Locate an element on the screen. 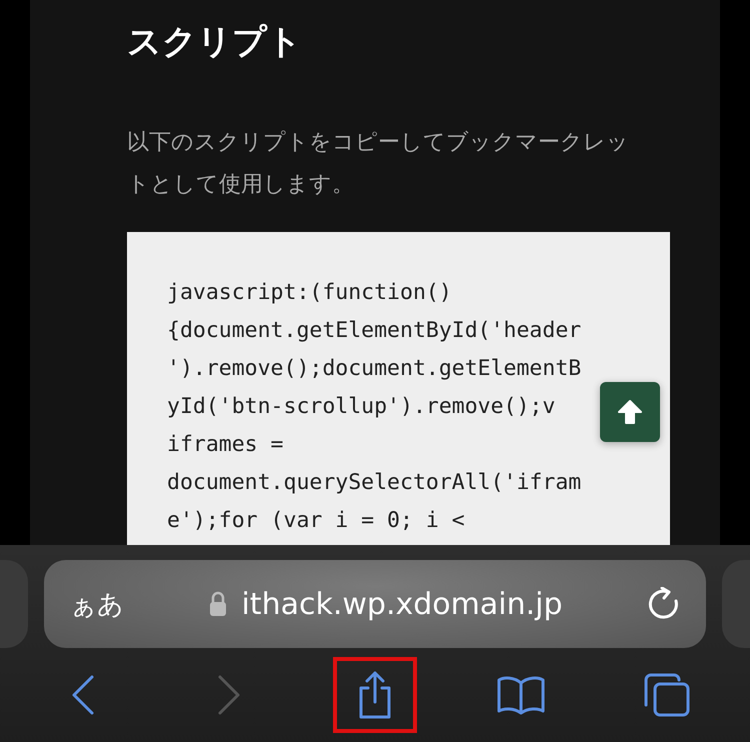 The image size is (750, 742). book-icon is located at coordinates (521, 695).